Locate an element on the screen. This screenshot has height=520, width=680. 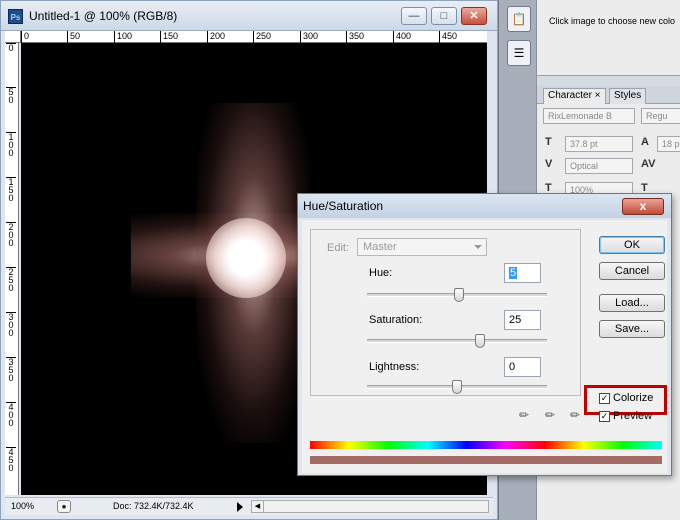
hue-label: Hue: is located at coordinates (381, 273).